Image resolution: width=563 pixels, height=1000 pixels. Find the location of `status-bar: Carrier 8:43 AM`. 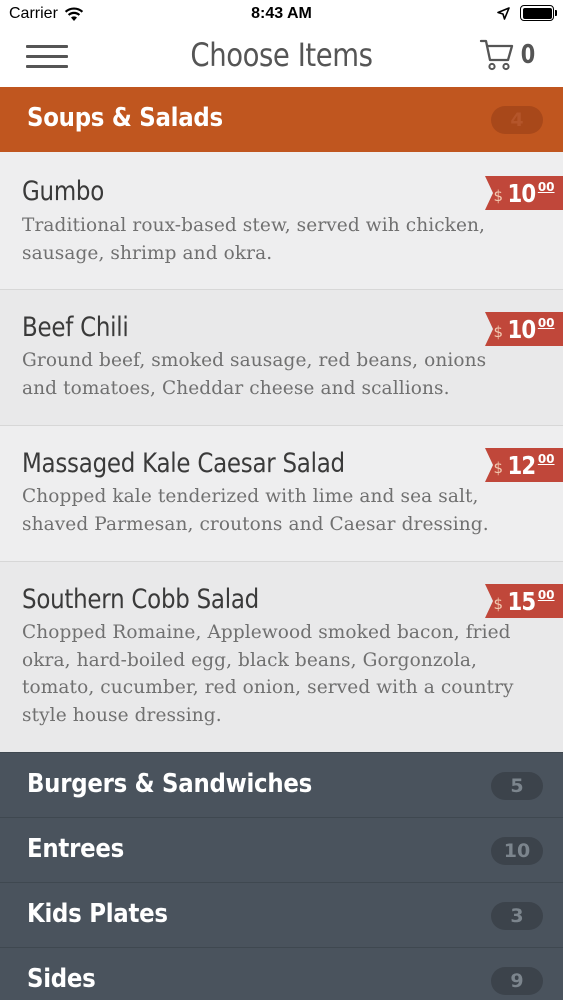

status-bar: Carrier 8:43 AM is located at coordinates (281, 14).